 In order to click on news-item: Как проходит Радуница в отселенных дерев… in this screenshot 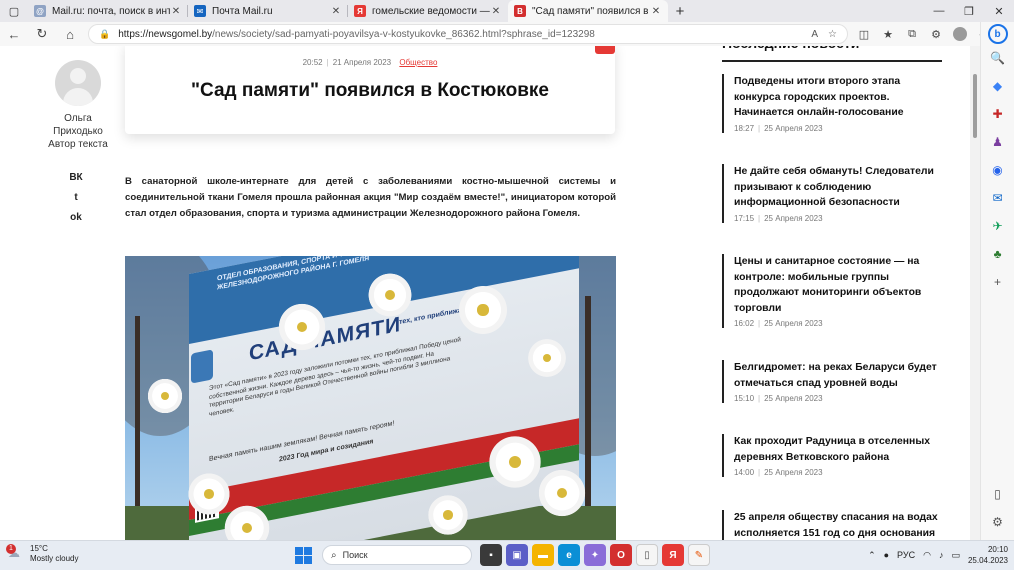, I will do `click(832, 455)`.